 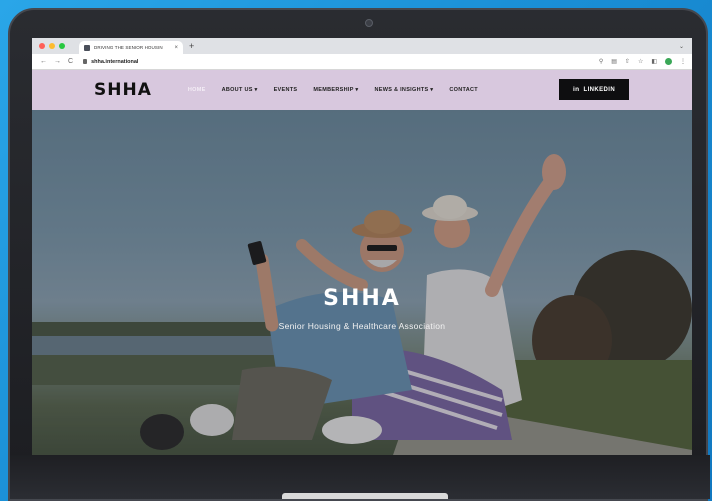 I want to click on forward-button: →, so click(x=57, y=61).